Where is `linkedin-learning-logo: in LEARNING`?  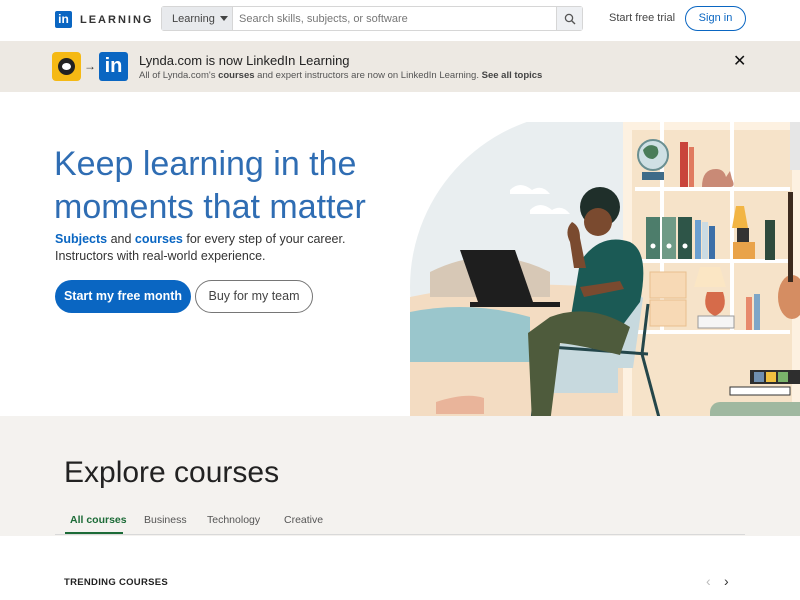 linkedin-learning-logo: in LEARNING is located at coordinates (104, 19).